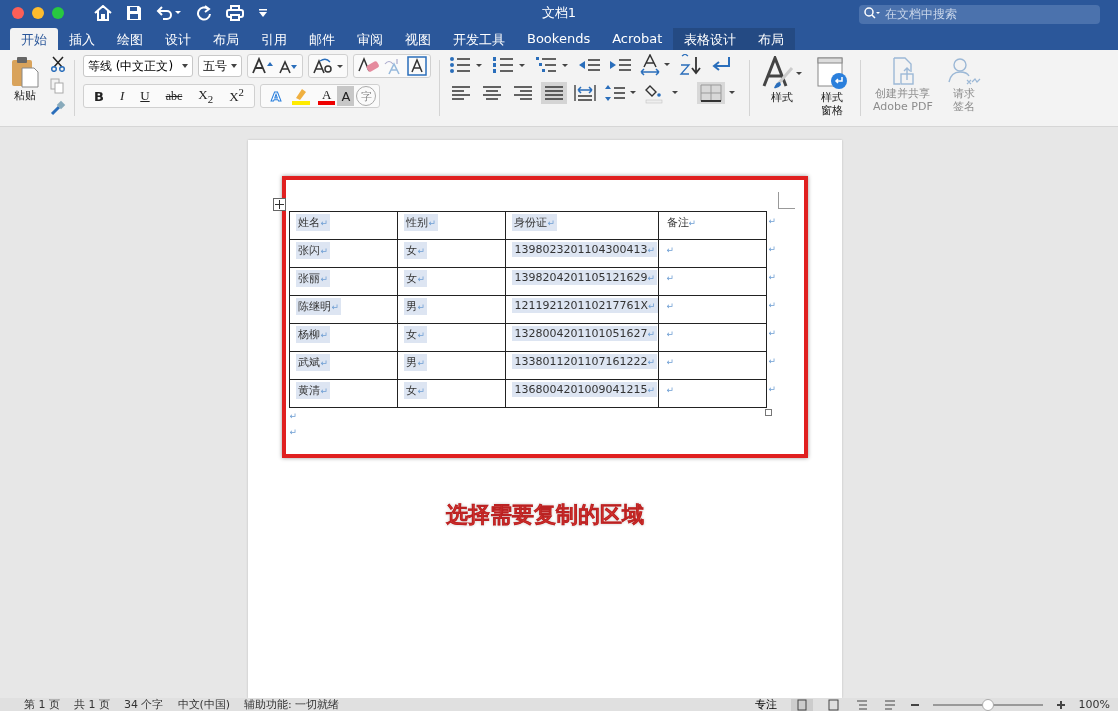  Describe the element at coordinates (263, 66) in the screenshot. I see `grow-font-icon` at that location.